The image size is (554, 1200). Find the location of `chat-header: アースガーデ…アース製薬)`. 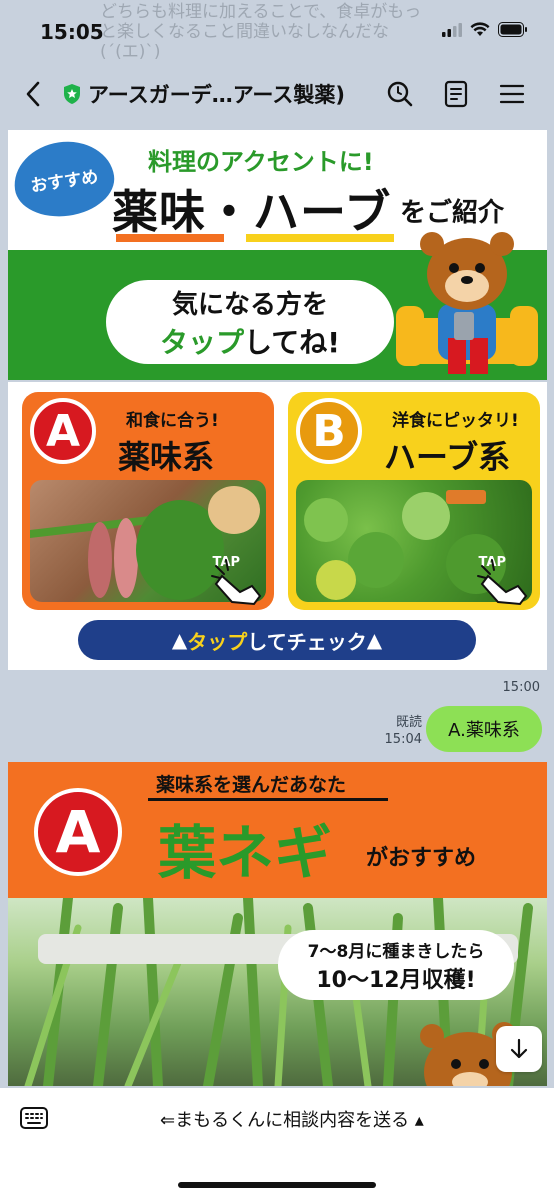

chat-header: アースガーデ…アース製薬) is located at coordinates (277, 94).